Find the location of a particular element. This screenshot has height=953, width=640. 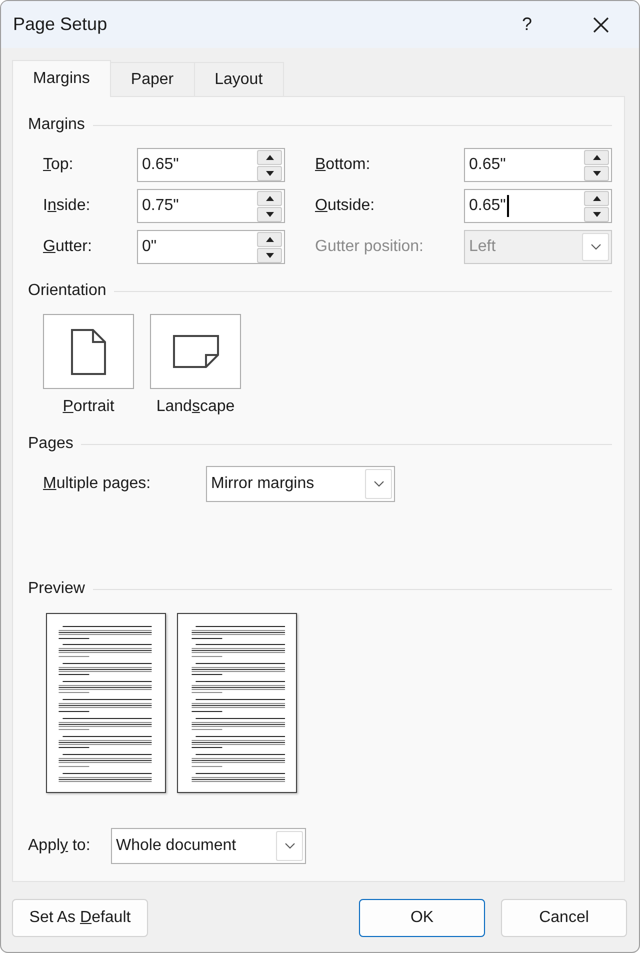

orientation-label: Landscape is located at coordinates (195, 407).